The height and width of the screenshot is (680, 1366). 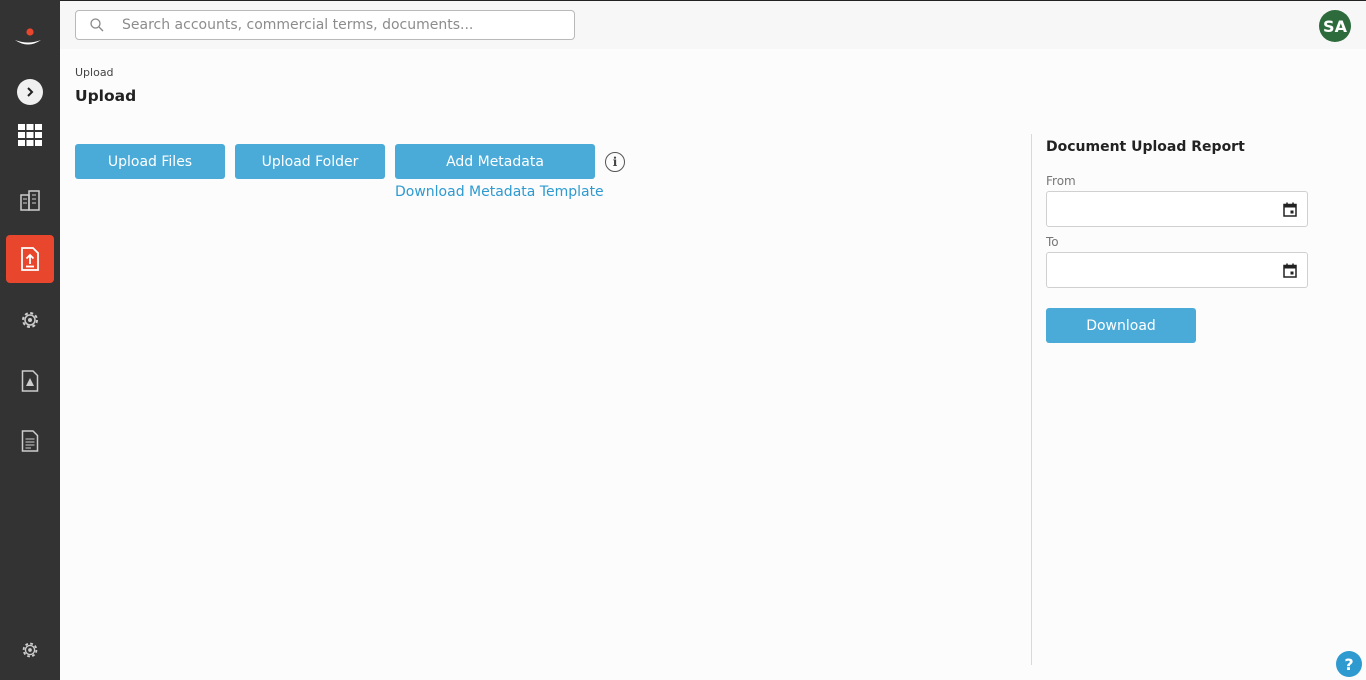 What do you see at coordinates (1145, 147) in the screenshot?
I see `report-title: Document Upload Report` at bounding box center [1145, 147].